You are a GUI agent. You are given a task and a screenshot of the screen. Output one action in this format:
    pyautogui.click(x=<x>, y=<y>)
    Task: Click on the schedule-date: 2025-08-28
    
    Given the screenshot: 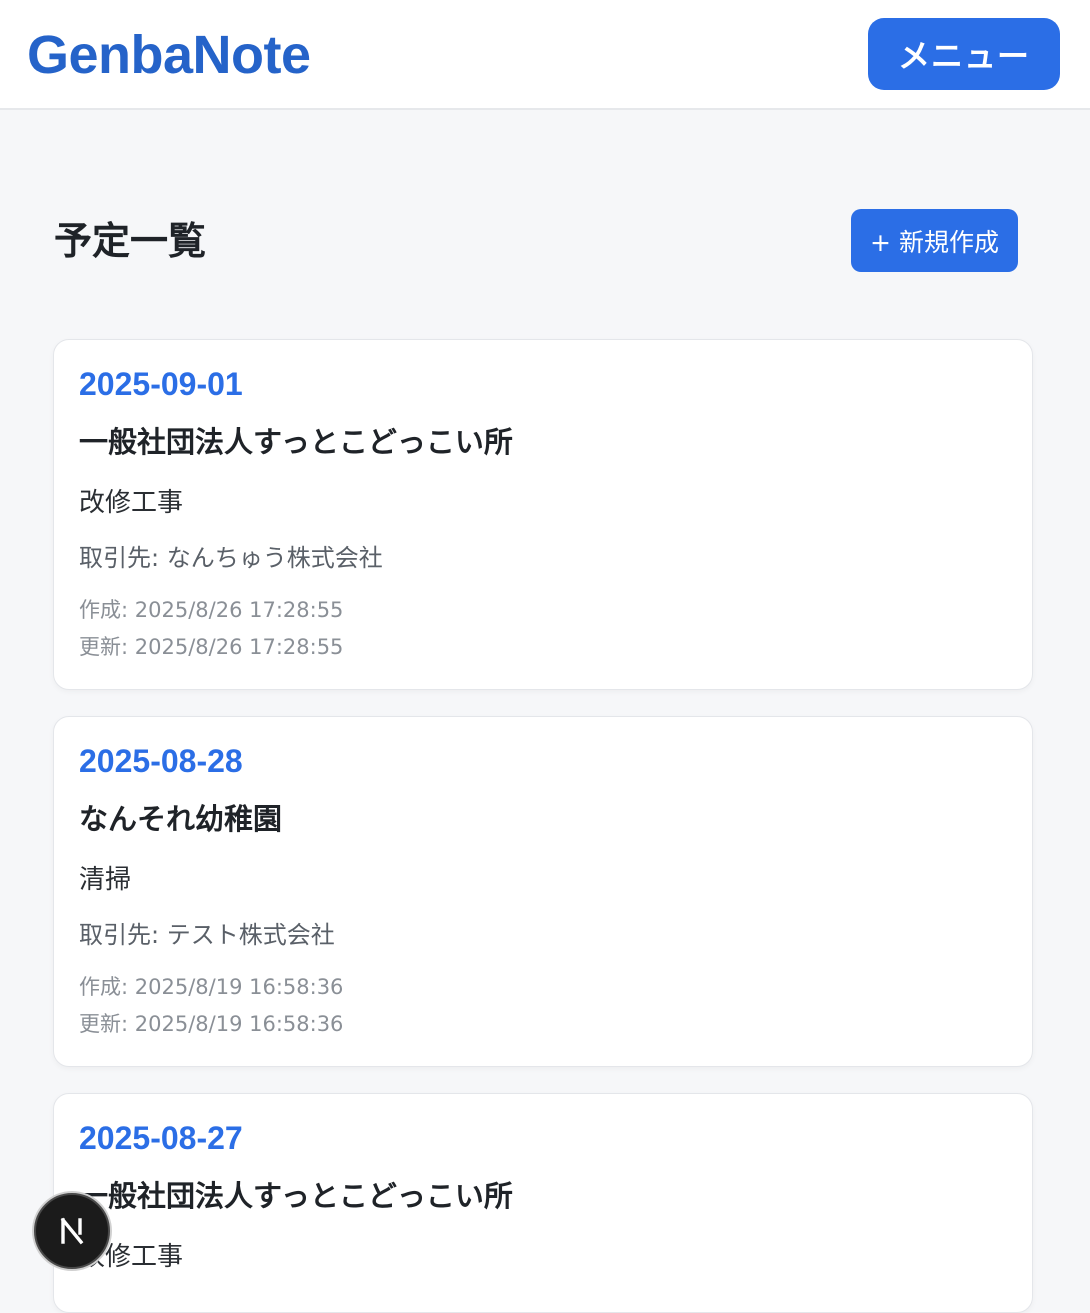 What is the action you would take?
    pyautogui.click(x=161, y=761)
    